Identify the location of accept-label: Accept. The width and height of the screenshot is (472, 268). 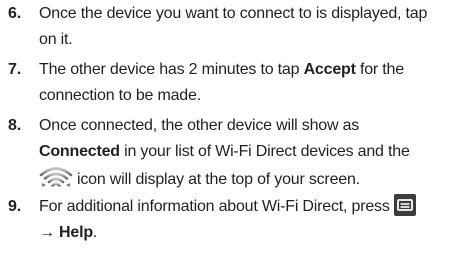
(329, 69).